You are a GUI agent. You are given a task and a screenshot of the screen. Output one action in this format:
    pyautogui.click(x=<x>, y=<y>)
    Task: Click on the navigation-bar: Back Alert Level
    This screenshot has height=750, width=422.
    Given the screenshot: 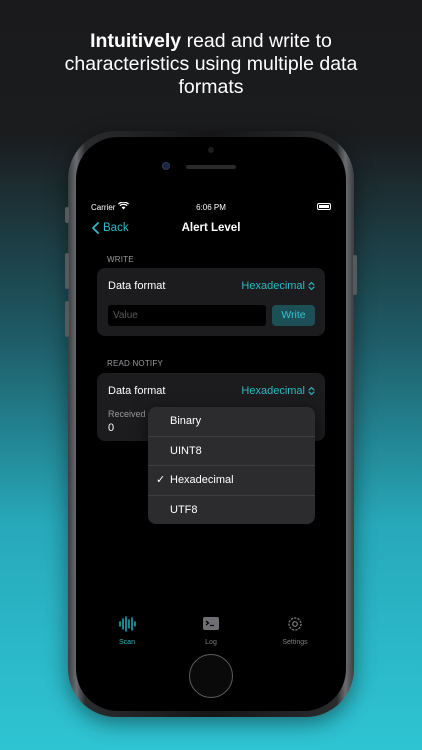 What is the action you would take?
    pyautogui.click(x=211, y=229)
    